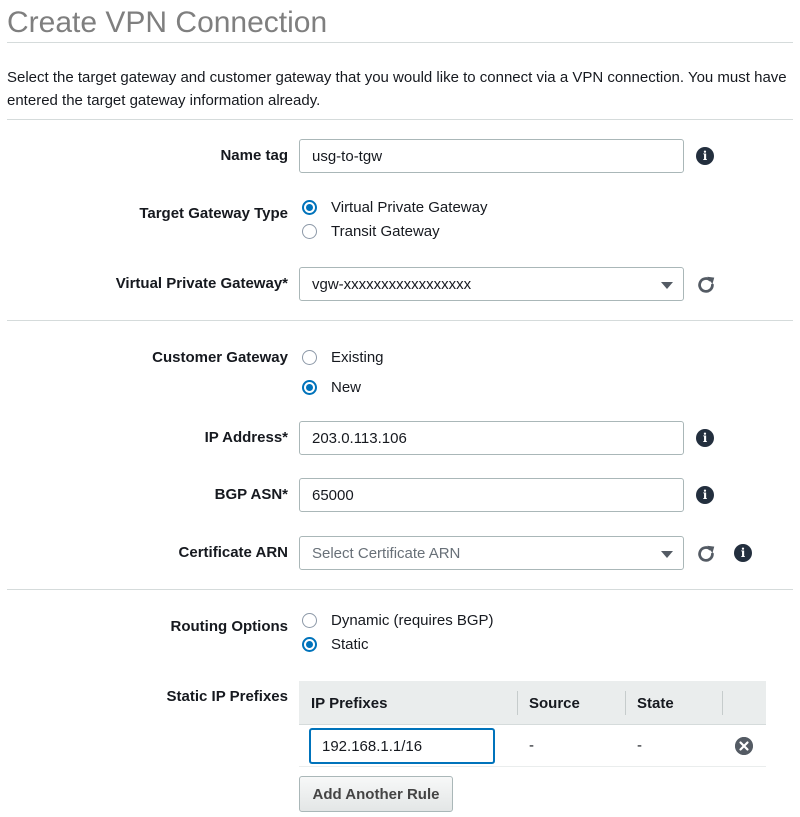 The height and width of the screenshot is (817, 800). What do you see at coordinates (554, 703) in the screenshot?
I see `column-header-source: Source` at bounding box center [554, 703].